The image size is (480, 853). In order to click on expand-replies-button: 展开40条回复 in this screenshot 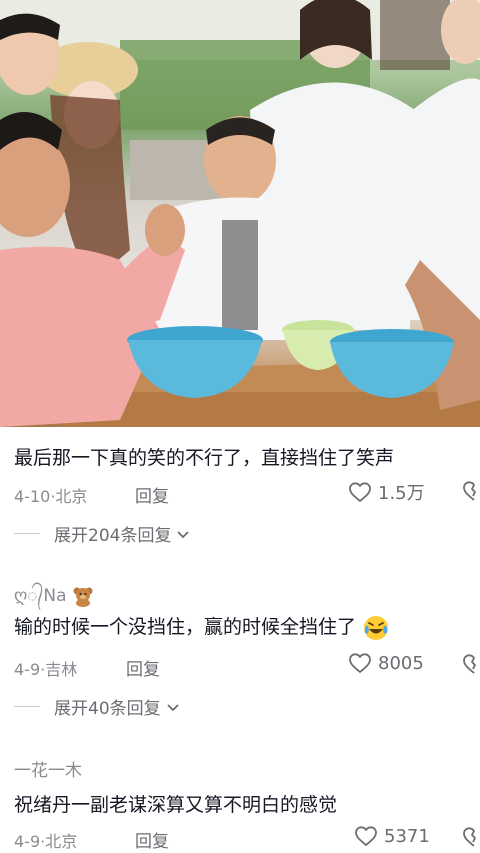, I will do `click(97, 706)`.